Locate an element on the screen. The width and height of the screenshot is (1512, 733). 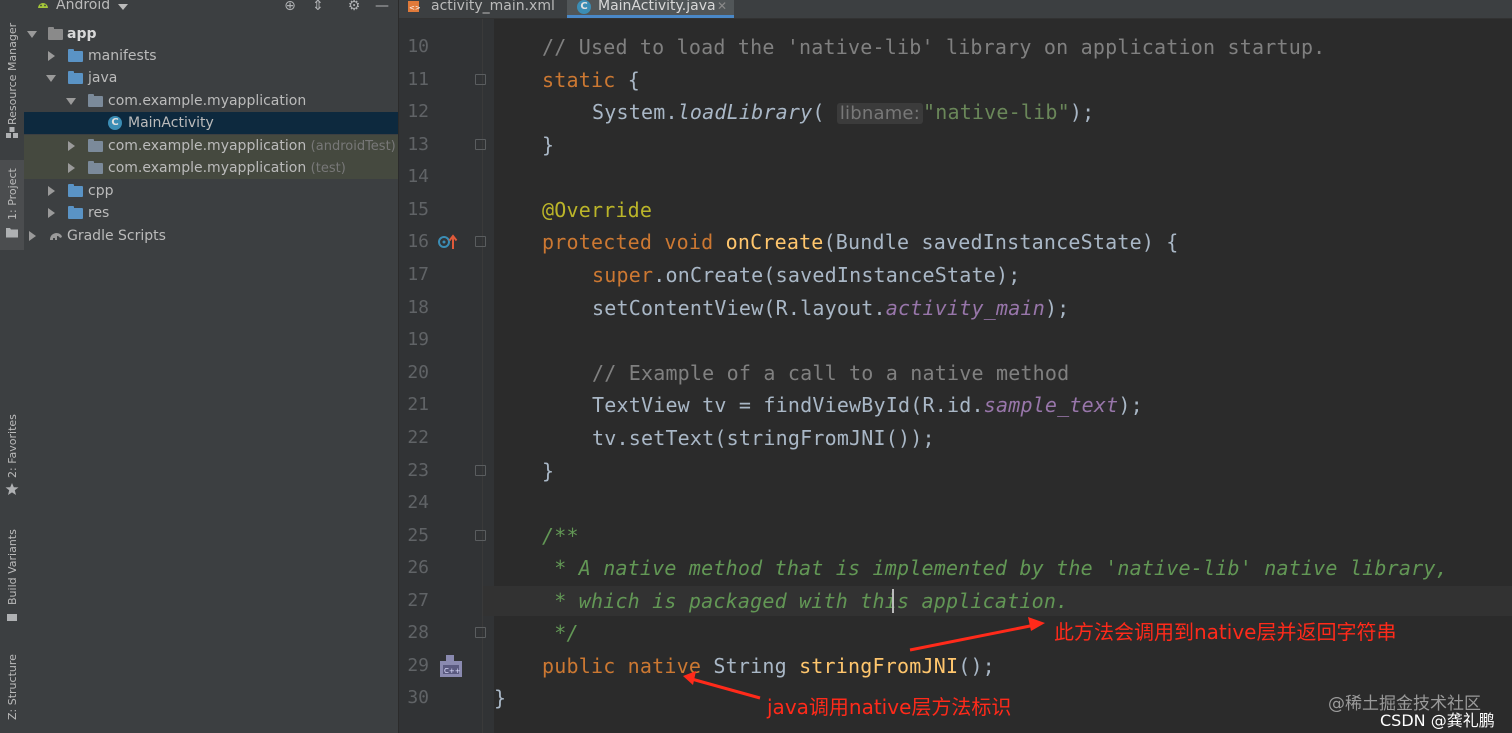
annotation-upper: 此方法会调用到native层并返回字符串 is located at coordinates (1225, 632).